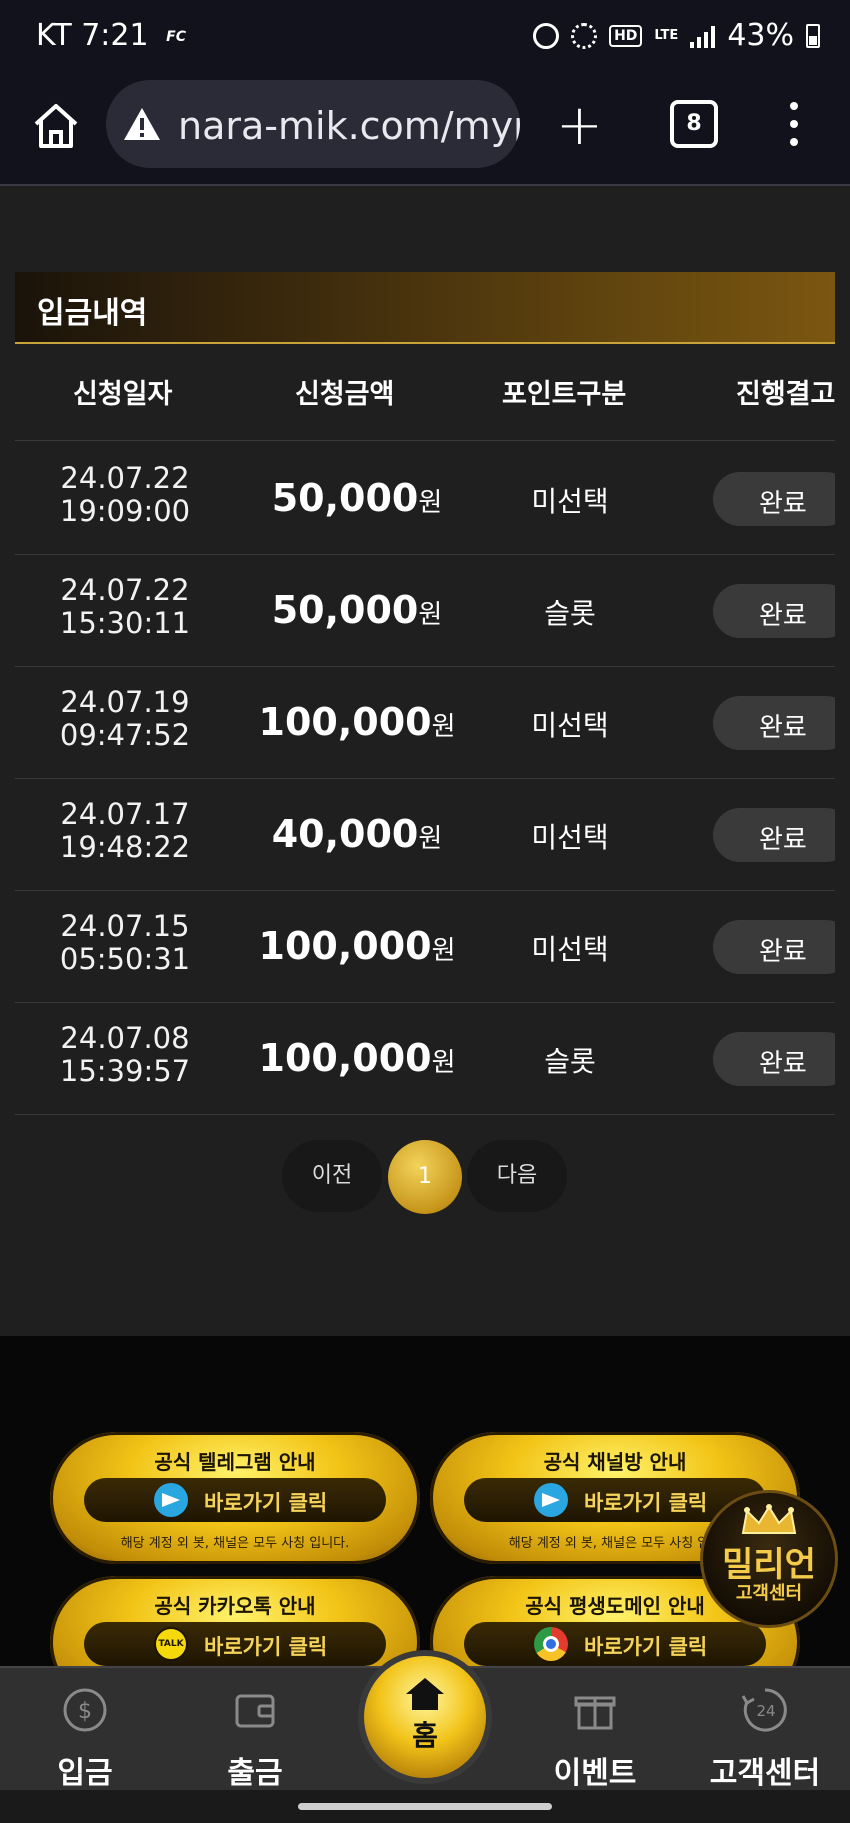 The image size is (850, 1823). I want to click on row-date: 24.07.17 19:48:22, so click(125, 831).